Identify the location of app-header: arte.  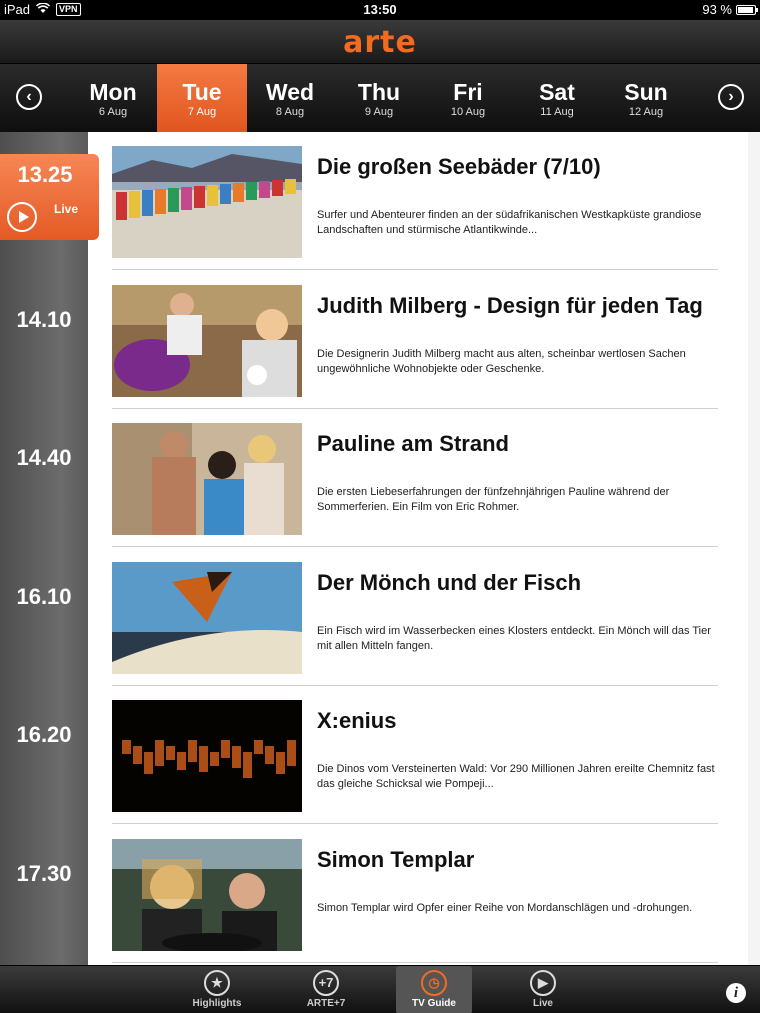
(380, 42).